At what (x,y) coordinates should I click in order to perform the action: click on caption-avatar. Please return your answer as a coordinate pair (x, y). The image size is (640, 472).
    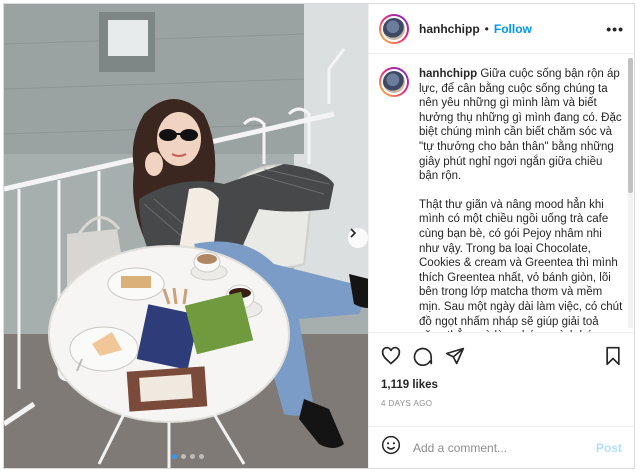
    Looking at the image, I should click on (394, 82).